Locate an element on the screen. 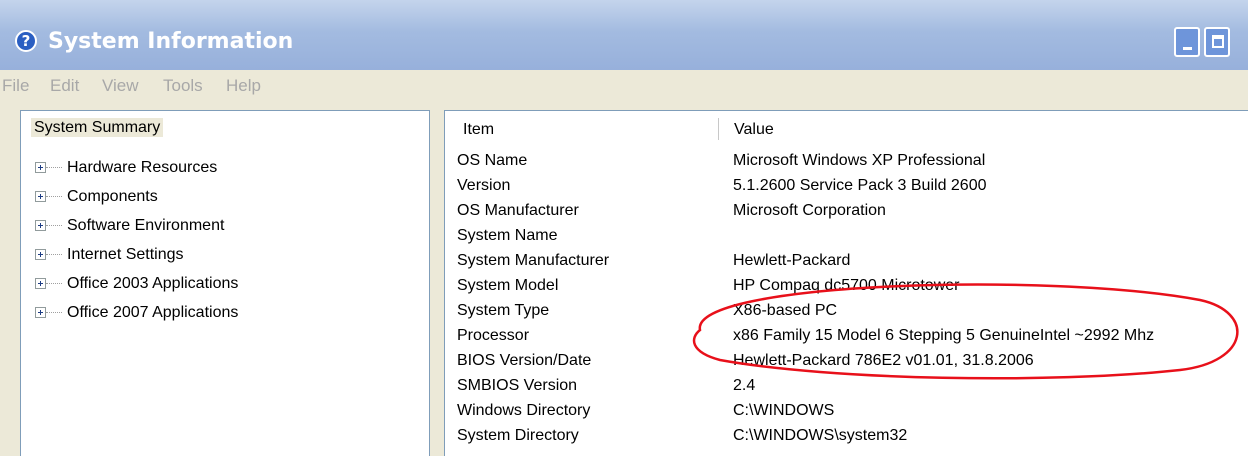 This screenshot has width=1248, height=456. tree-item-label: Components is located at coordinates (112, 196).